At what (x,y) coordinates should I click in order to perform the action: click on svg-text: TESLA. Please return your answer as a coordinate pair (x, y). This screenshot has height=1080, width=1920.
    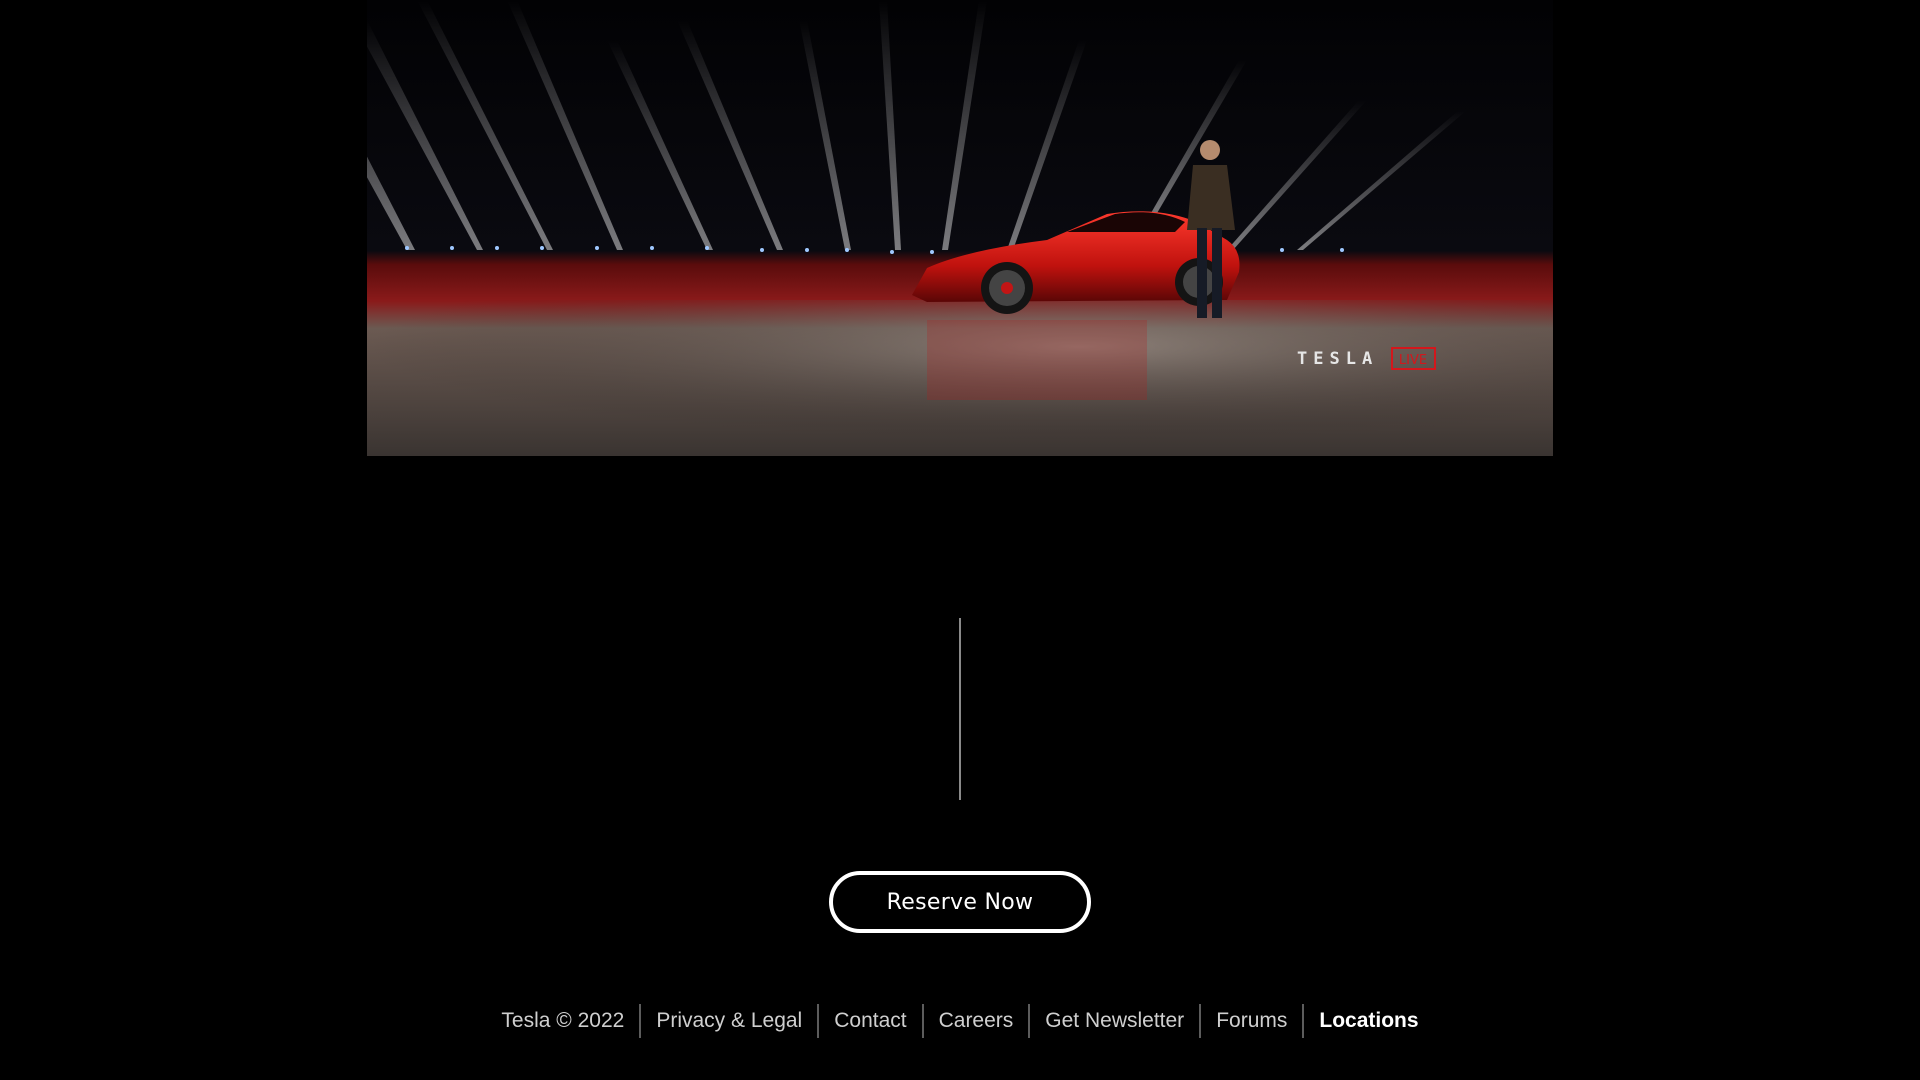
    Looking at the image, I should click on (1337, 359).